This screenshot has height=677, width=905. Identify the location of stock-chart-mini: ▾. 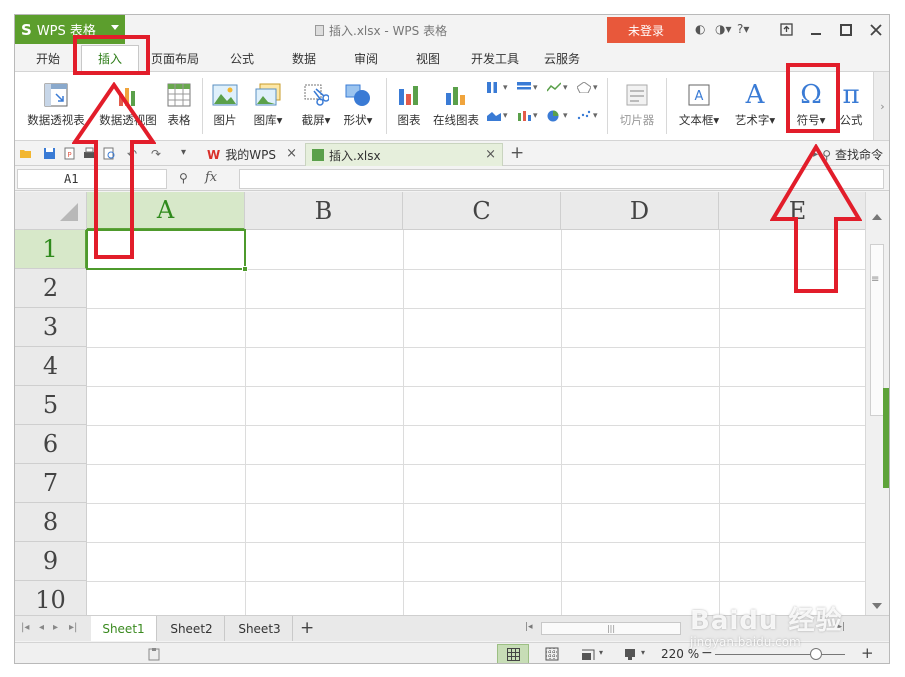
(527, 115).